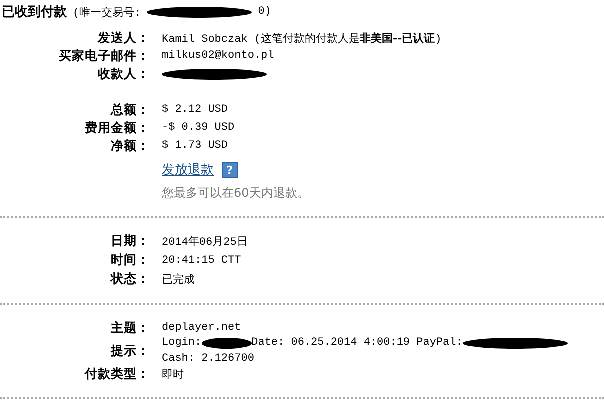 The image size is (604, 415). I want to click on field-label: 总额：, so click(130, 110).